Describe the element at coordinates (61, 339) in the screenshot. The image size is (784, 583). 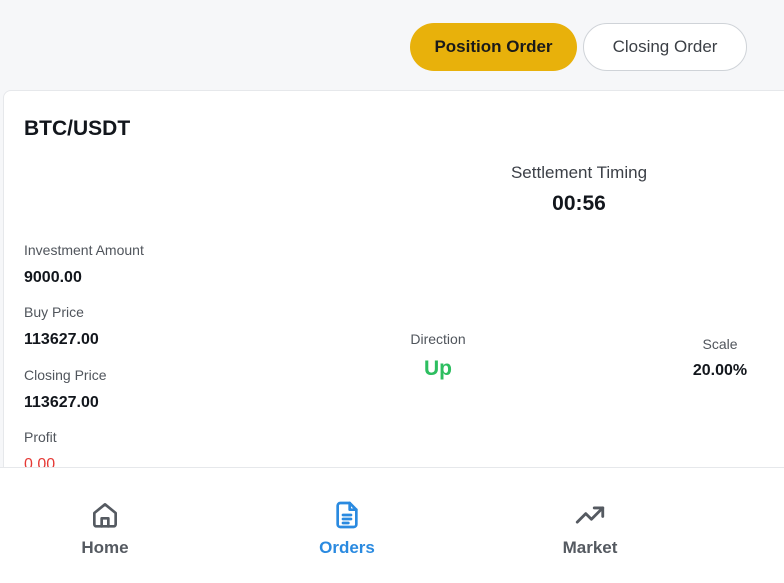
I see `buy-price-value: 113627.00` at that location.